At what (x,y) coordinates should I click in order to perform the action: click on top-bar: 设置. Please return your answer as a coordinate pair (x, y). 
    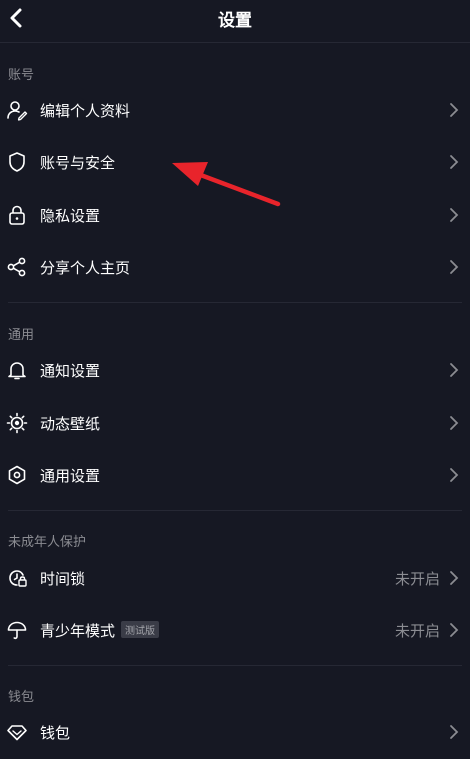
    Looking at the image, I should click on (235, 21).